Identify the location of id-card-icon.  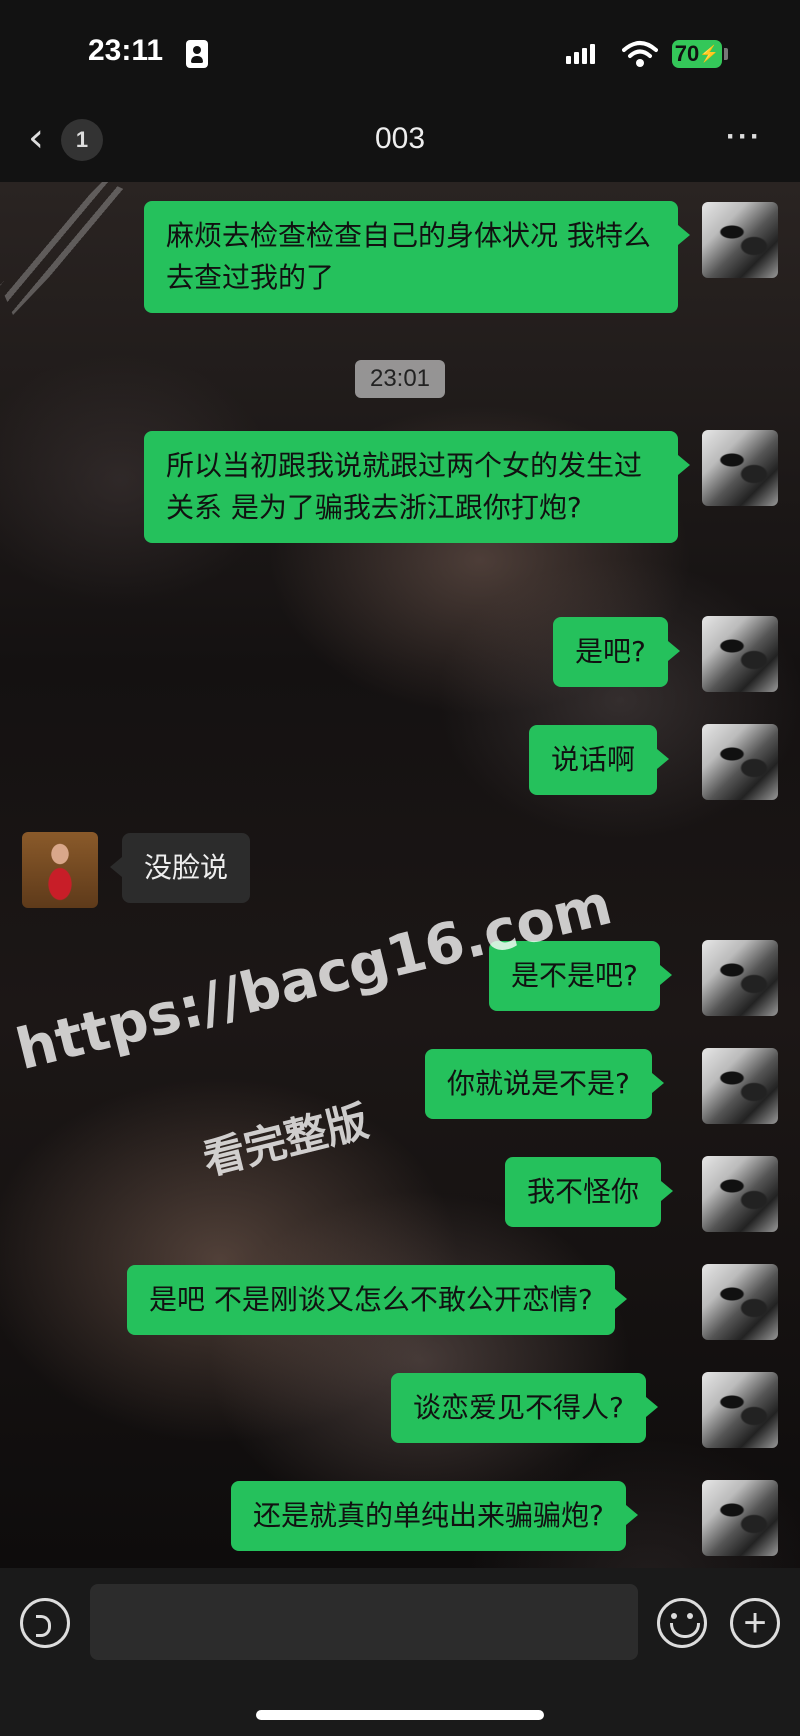
(197, 54).